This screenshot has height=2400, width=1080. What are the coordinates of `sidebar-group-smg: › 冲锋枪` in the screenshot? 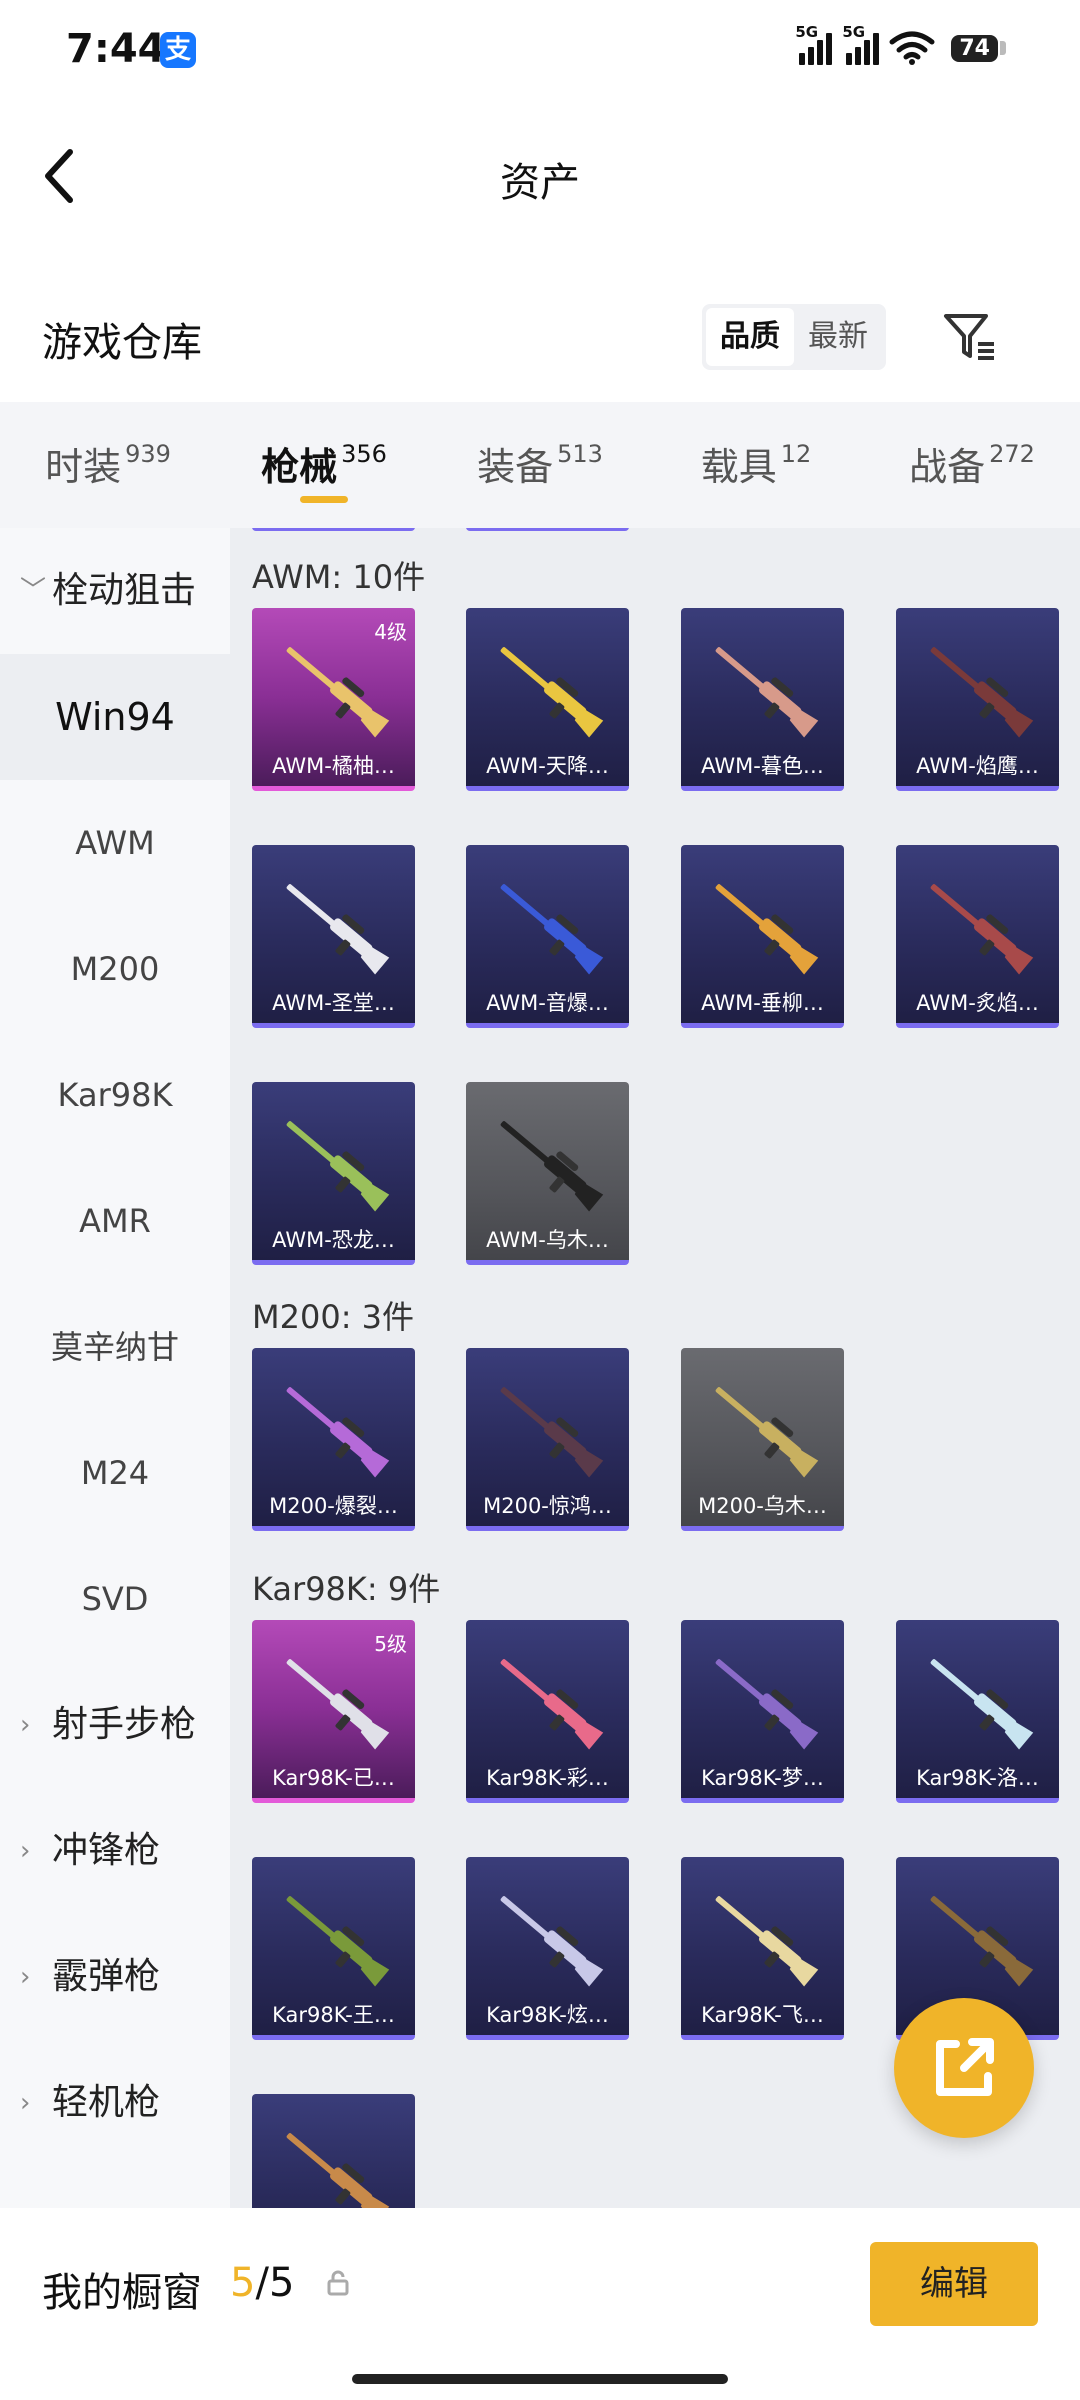 It's located at (115, 1851).